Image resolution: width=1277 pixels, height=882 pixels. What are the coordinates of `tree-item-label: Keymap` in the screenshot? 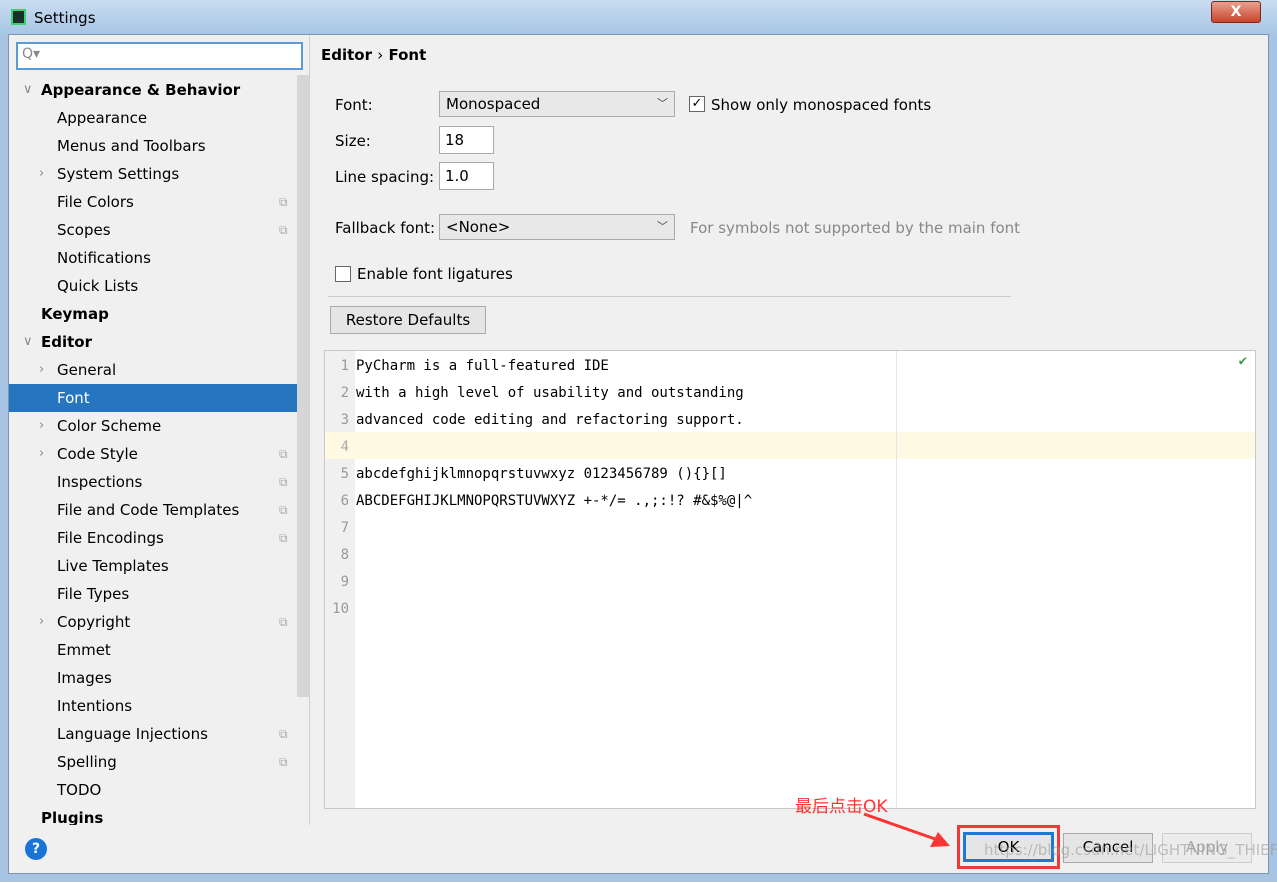 It's located at (75, 314).